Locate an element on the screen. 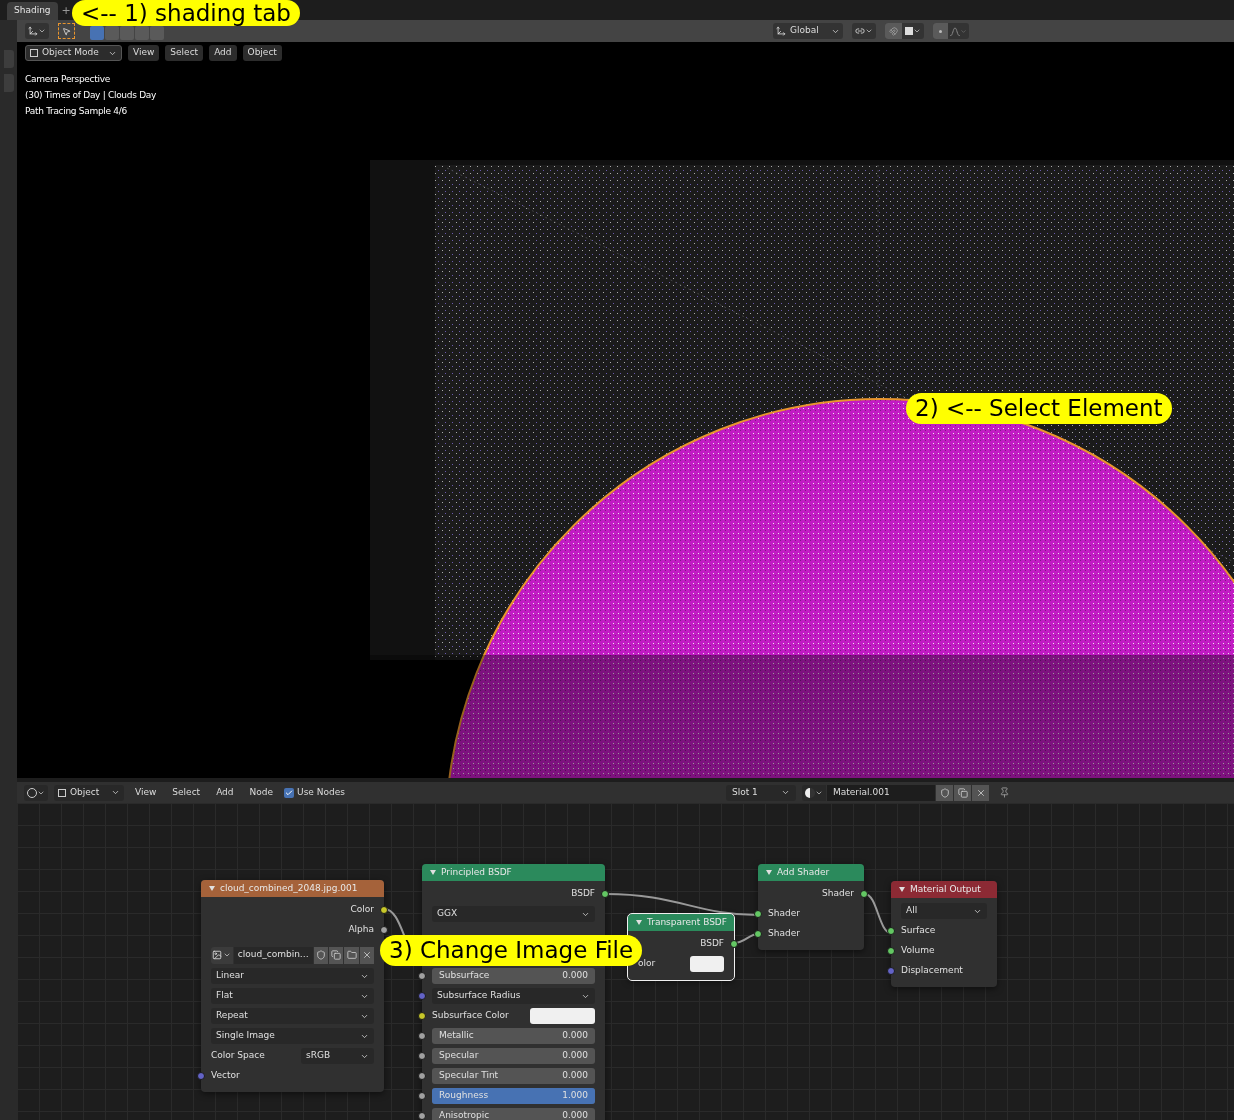 The height and width of the screenshot is (1120, 1234). node-dropdown: Subsurface Radius is located at coordinates (513, 996).